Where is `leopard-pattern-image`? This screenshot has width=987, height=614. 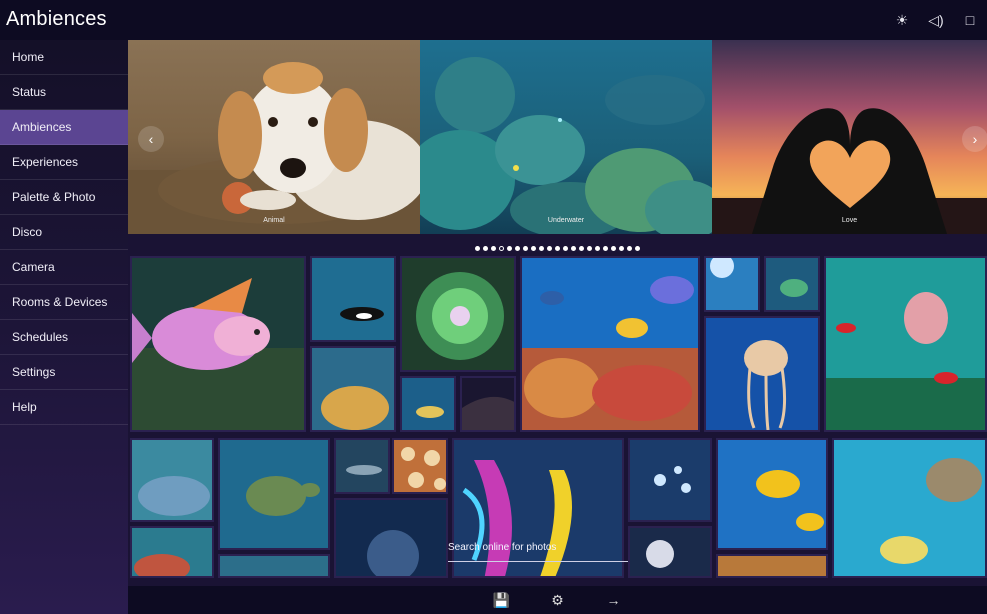
leopard-pattern-image is located at coordinates (420, 466).